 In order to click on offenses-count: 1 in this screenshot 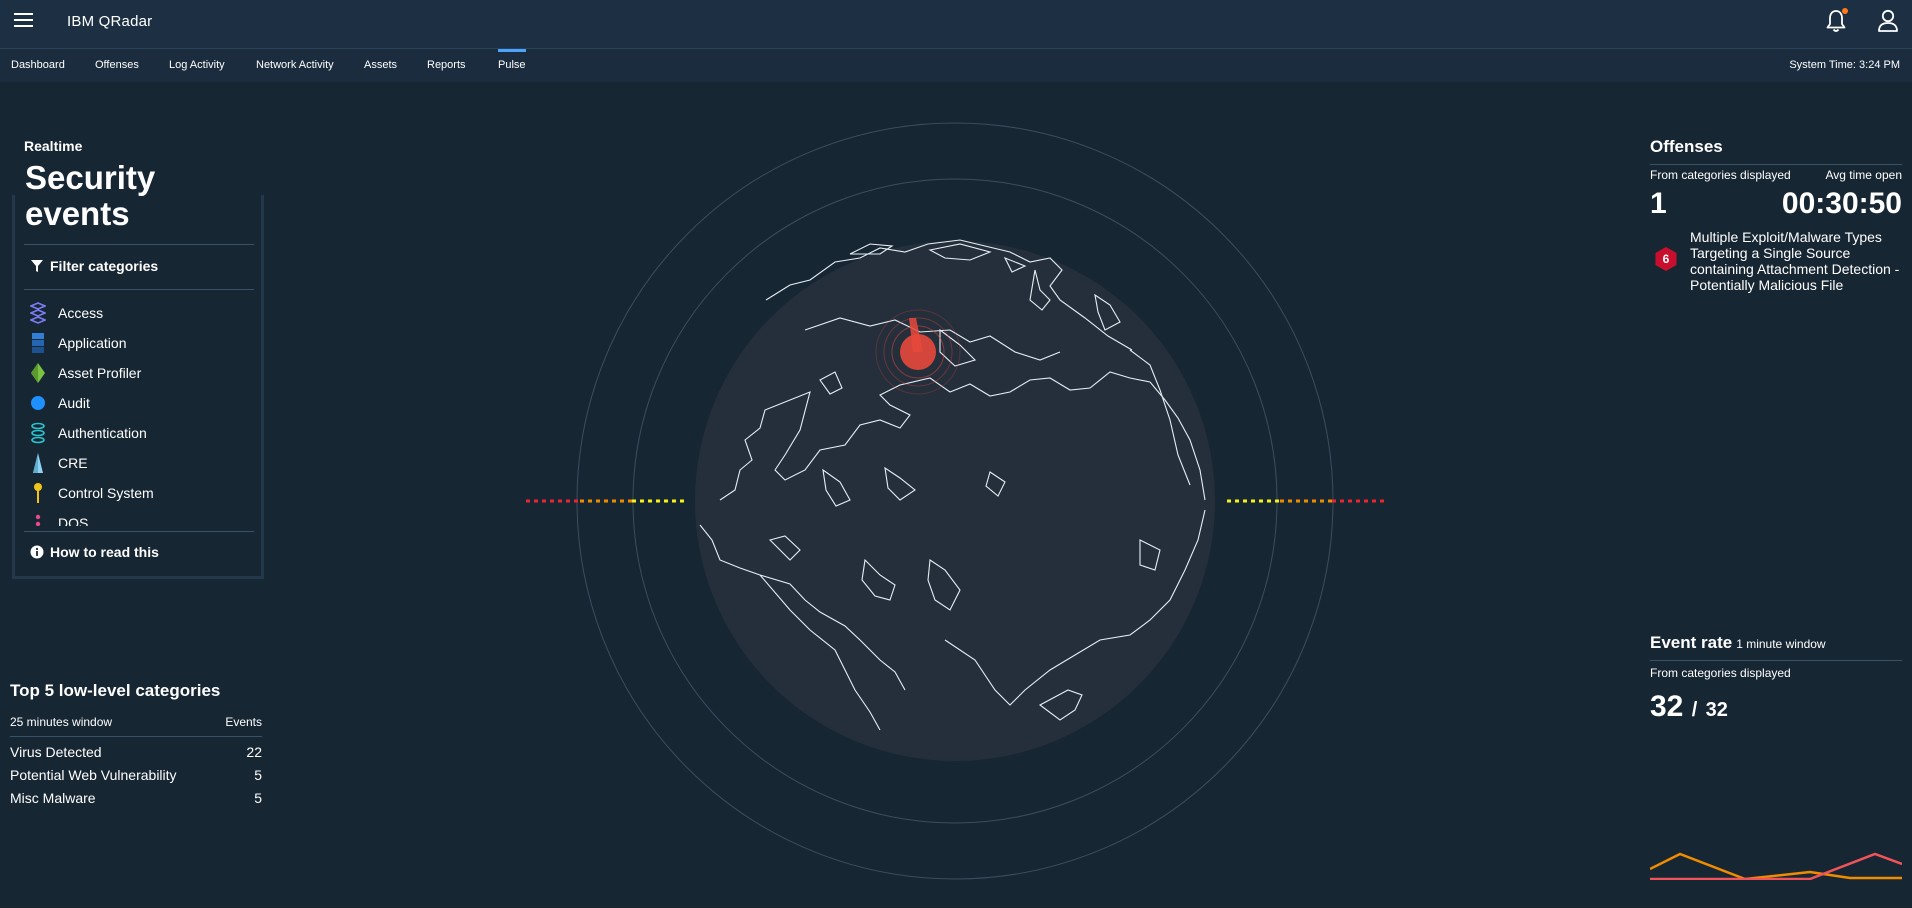, I will do `click(1658, 203)`.